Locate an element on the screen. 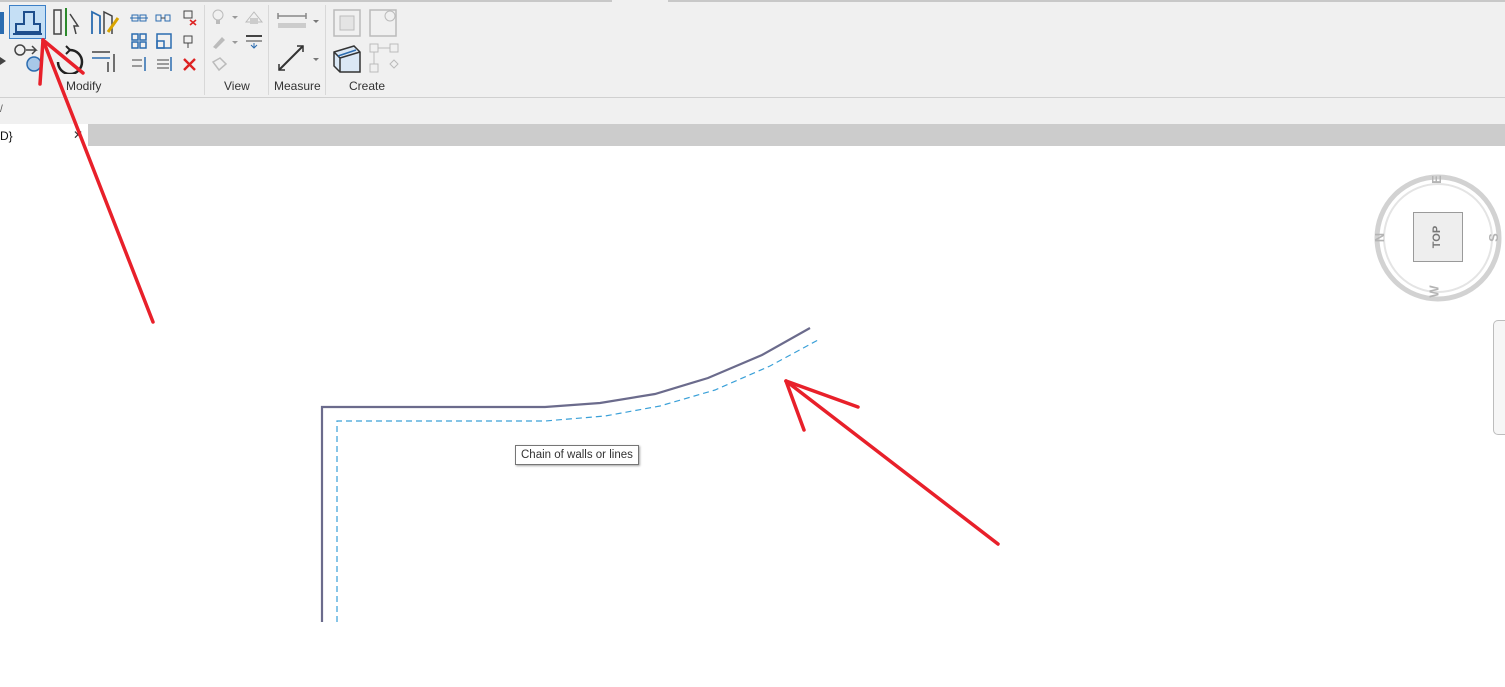 The image size is (1505, 687). navigation-bar is located at coordinates (1499, 377).